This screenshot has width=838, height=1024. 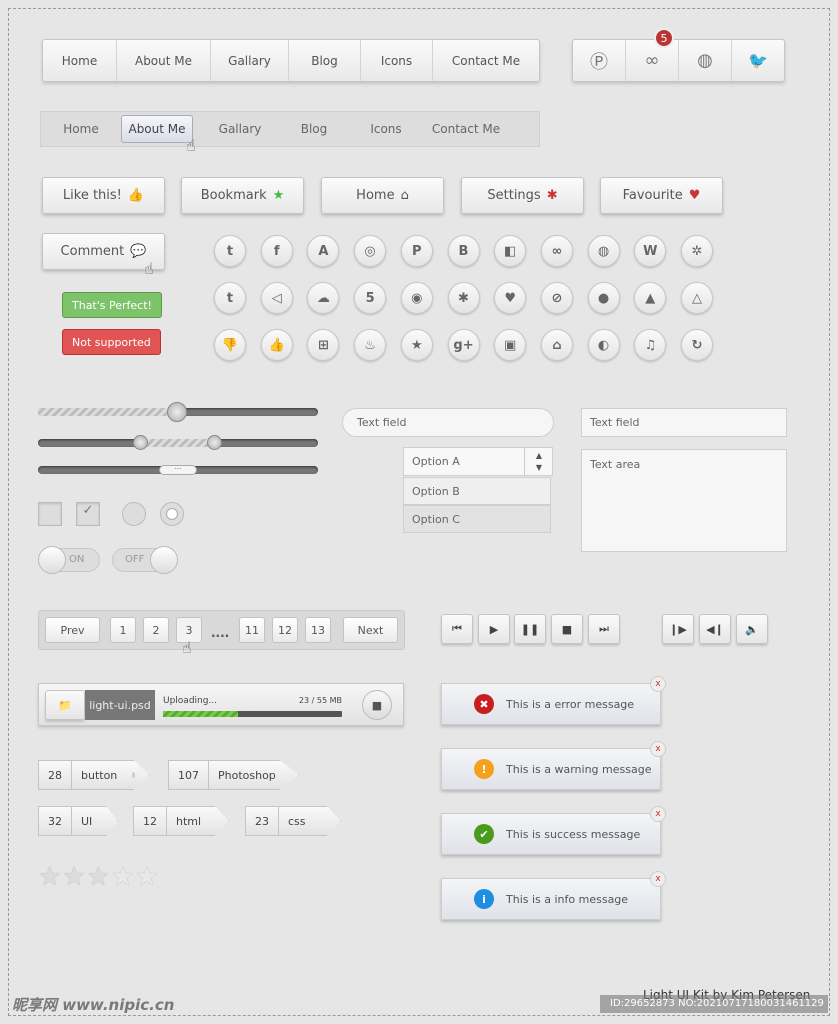 I want to click on blogger-icon: B, so click(x=463, y=251).